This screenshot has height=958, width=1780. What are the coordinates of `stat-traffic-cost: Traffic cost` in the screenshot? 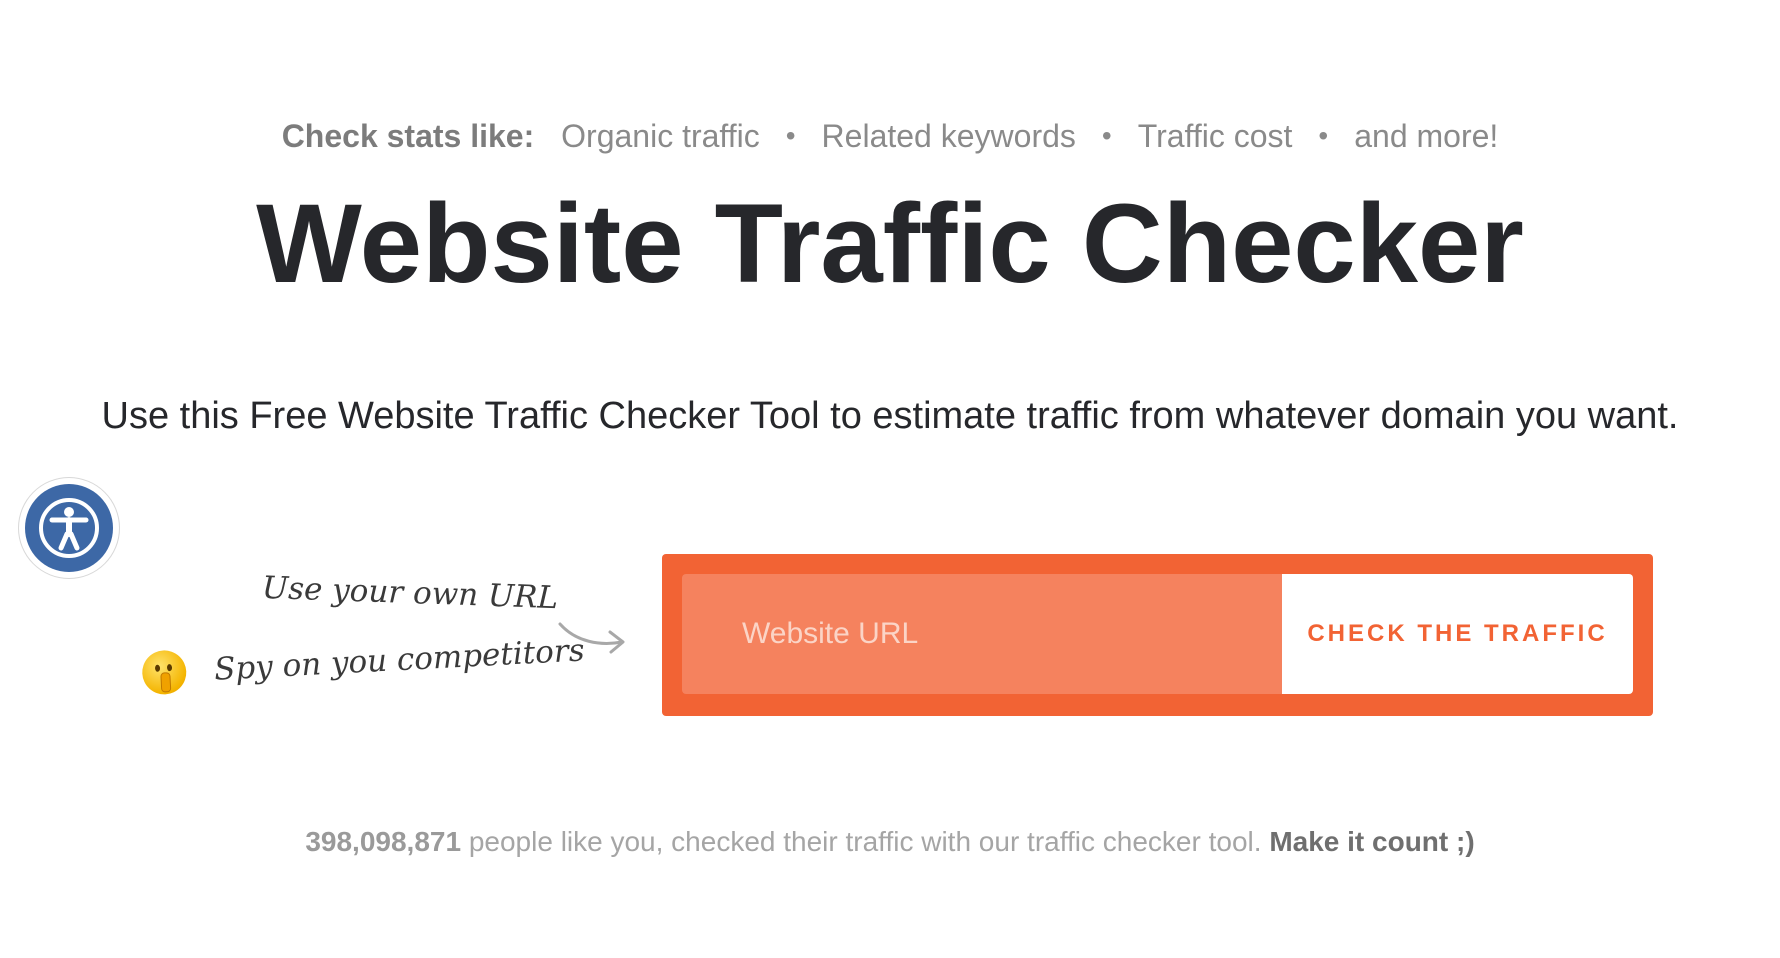 It's located at (1215, 136).